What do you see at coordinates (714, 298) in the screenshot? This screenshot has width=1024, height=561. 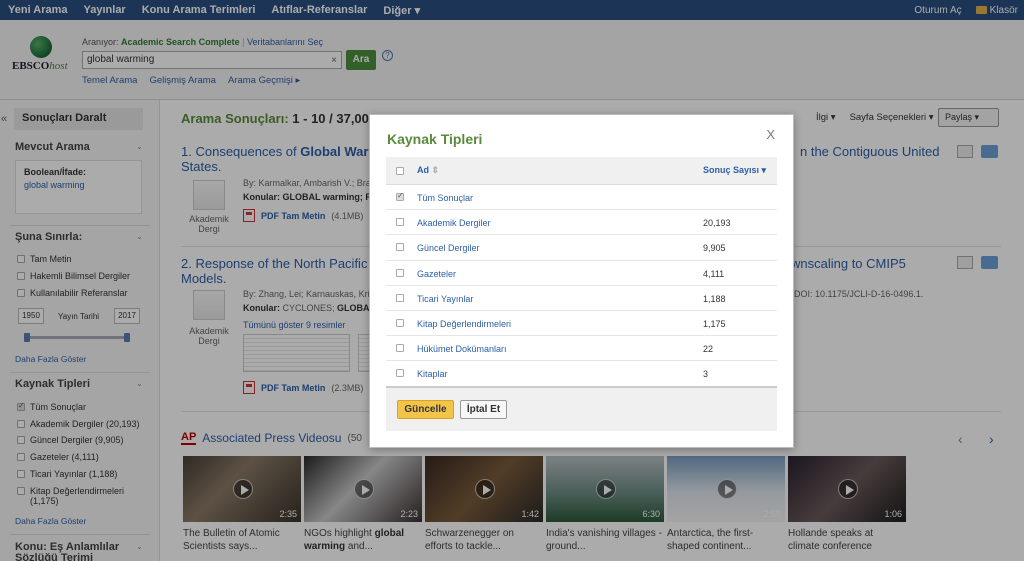 I see `result-count: 1,188` at bounding box center [714, 298].